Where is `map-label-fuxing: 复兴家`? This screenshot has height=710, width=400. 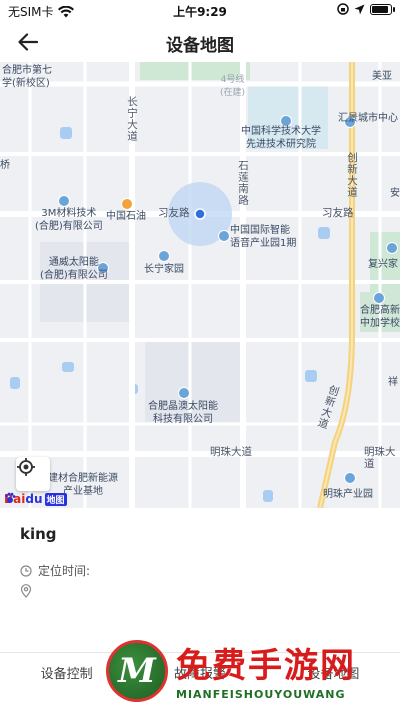 map-label-fuxing: 复兴家 is located at coordinates (383, 264).